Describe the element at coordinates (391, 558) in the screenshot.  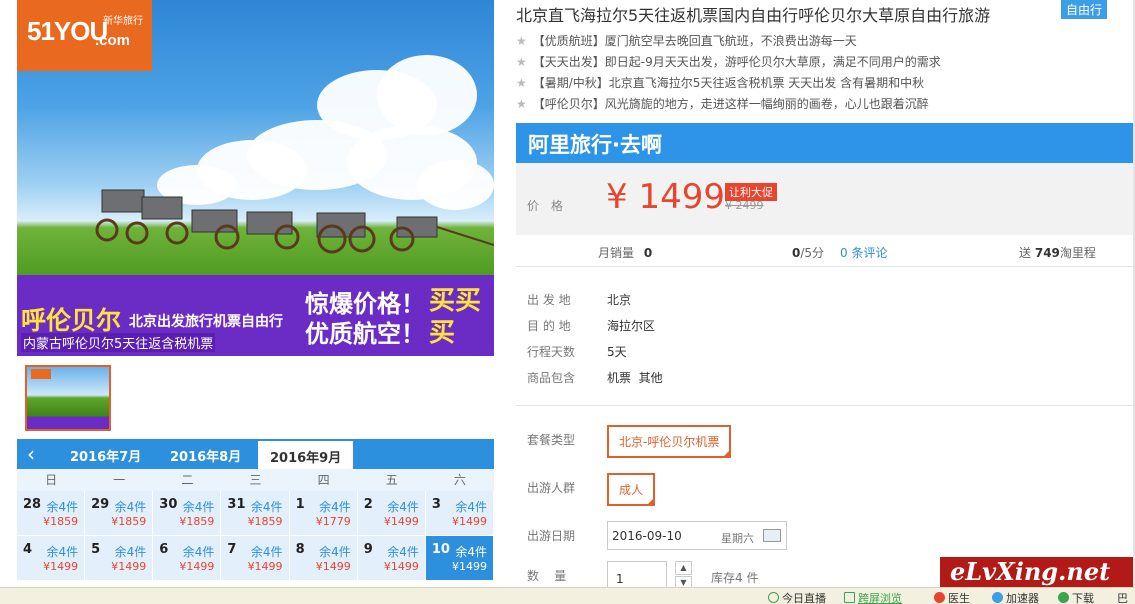
I see `calendar-day-cell: 9 余4件 ¥1499` at that location.